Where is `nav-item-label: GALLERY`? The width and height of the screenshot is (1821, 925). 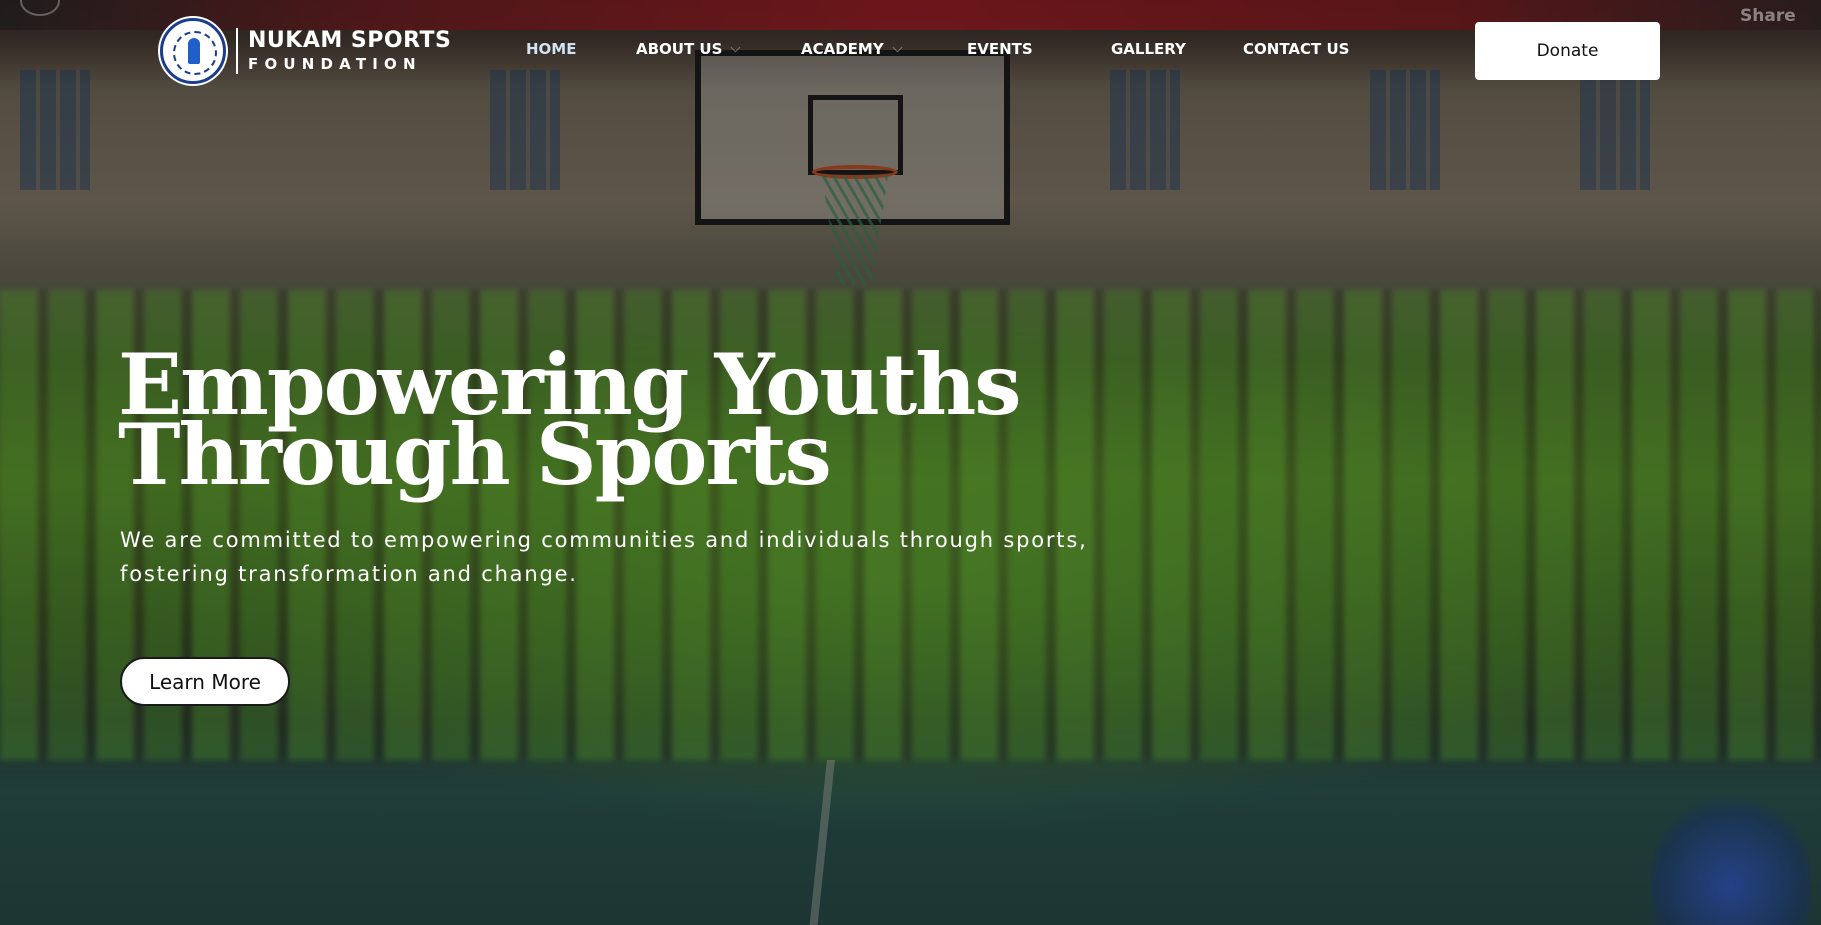 nav-item-label: GALLERY is located at coordinates (1148, 49).